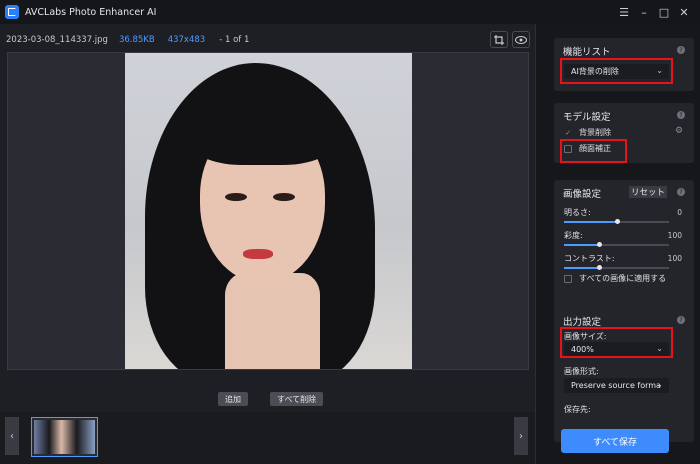 Image resolution: width=700 pixels, height=464 pixels. What do you see at coordinates (664, 12) in the screenshot?
I see `maximize-icon: □` at bounding box center [664, 12].